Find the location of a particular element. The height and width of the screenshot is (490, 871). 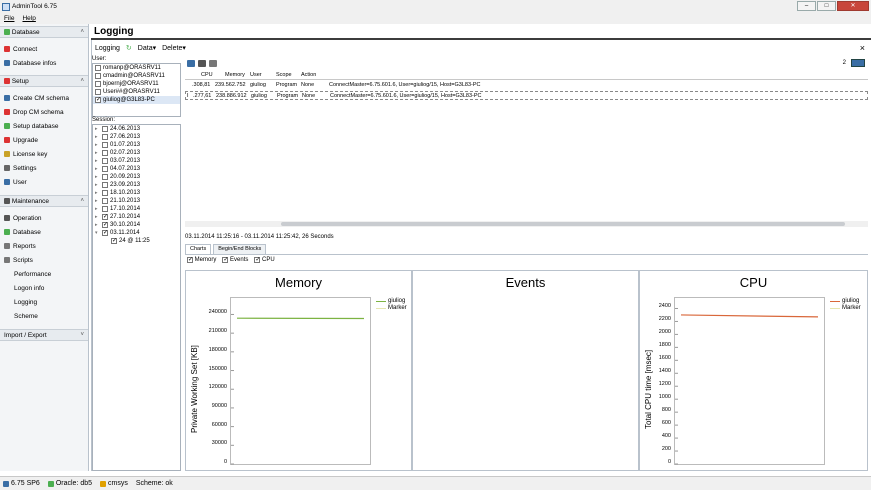

data-menu: Data▾ is located at coordinates (147, 48).